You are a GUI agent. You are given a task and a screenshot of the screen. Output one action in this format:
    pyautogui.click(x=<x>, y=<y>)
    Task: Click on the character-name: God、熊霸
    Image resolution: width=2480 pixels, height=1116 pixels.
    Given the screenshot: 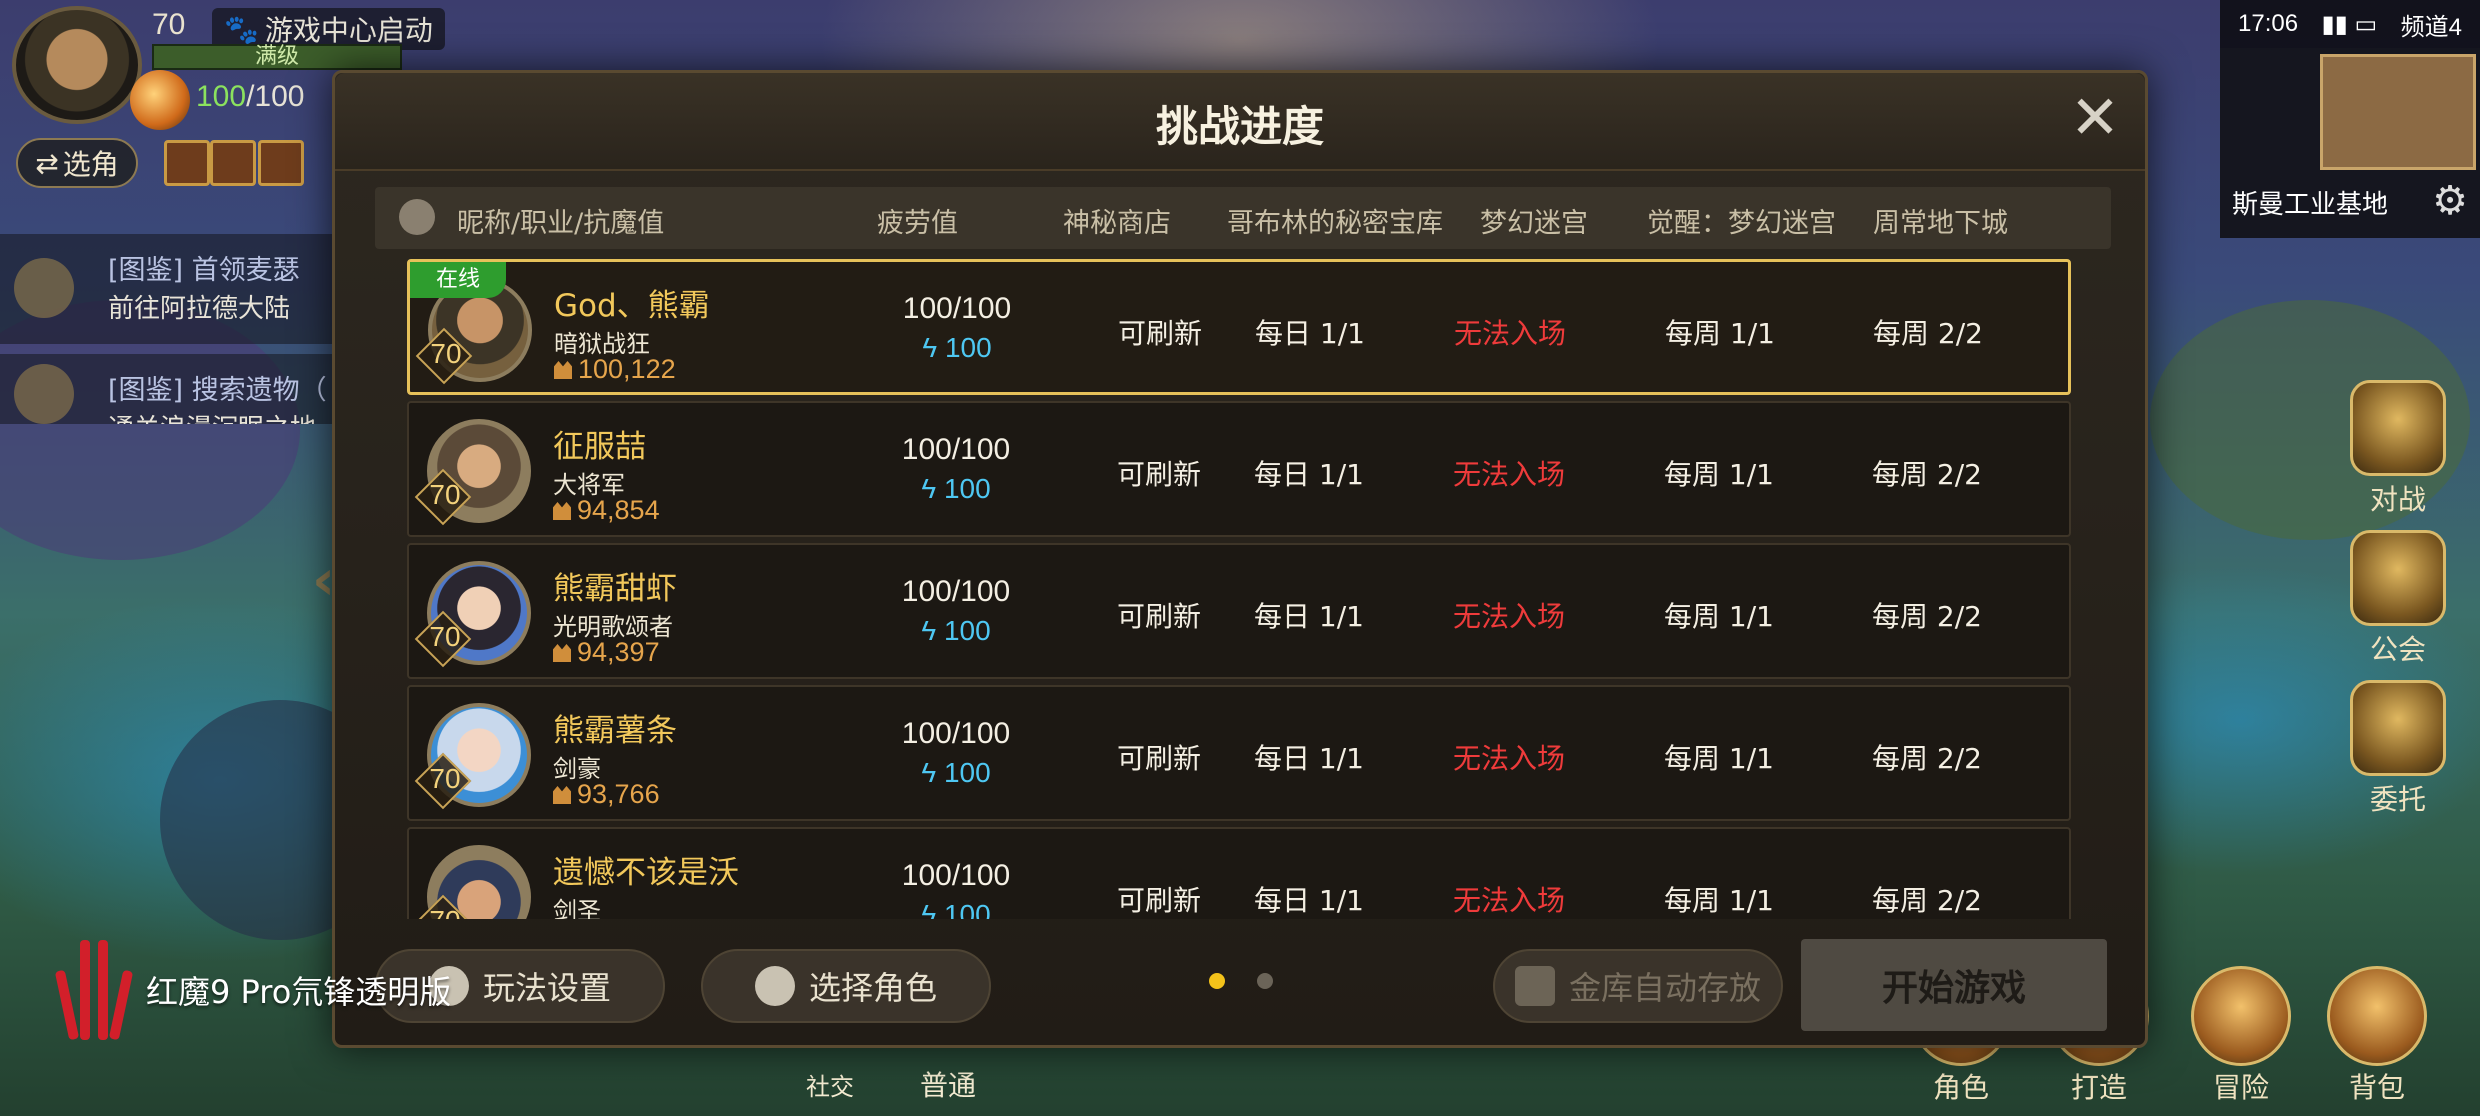 What is the action you would take?
    pyautogui.click(x=632, y=306)
    